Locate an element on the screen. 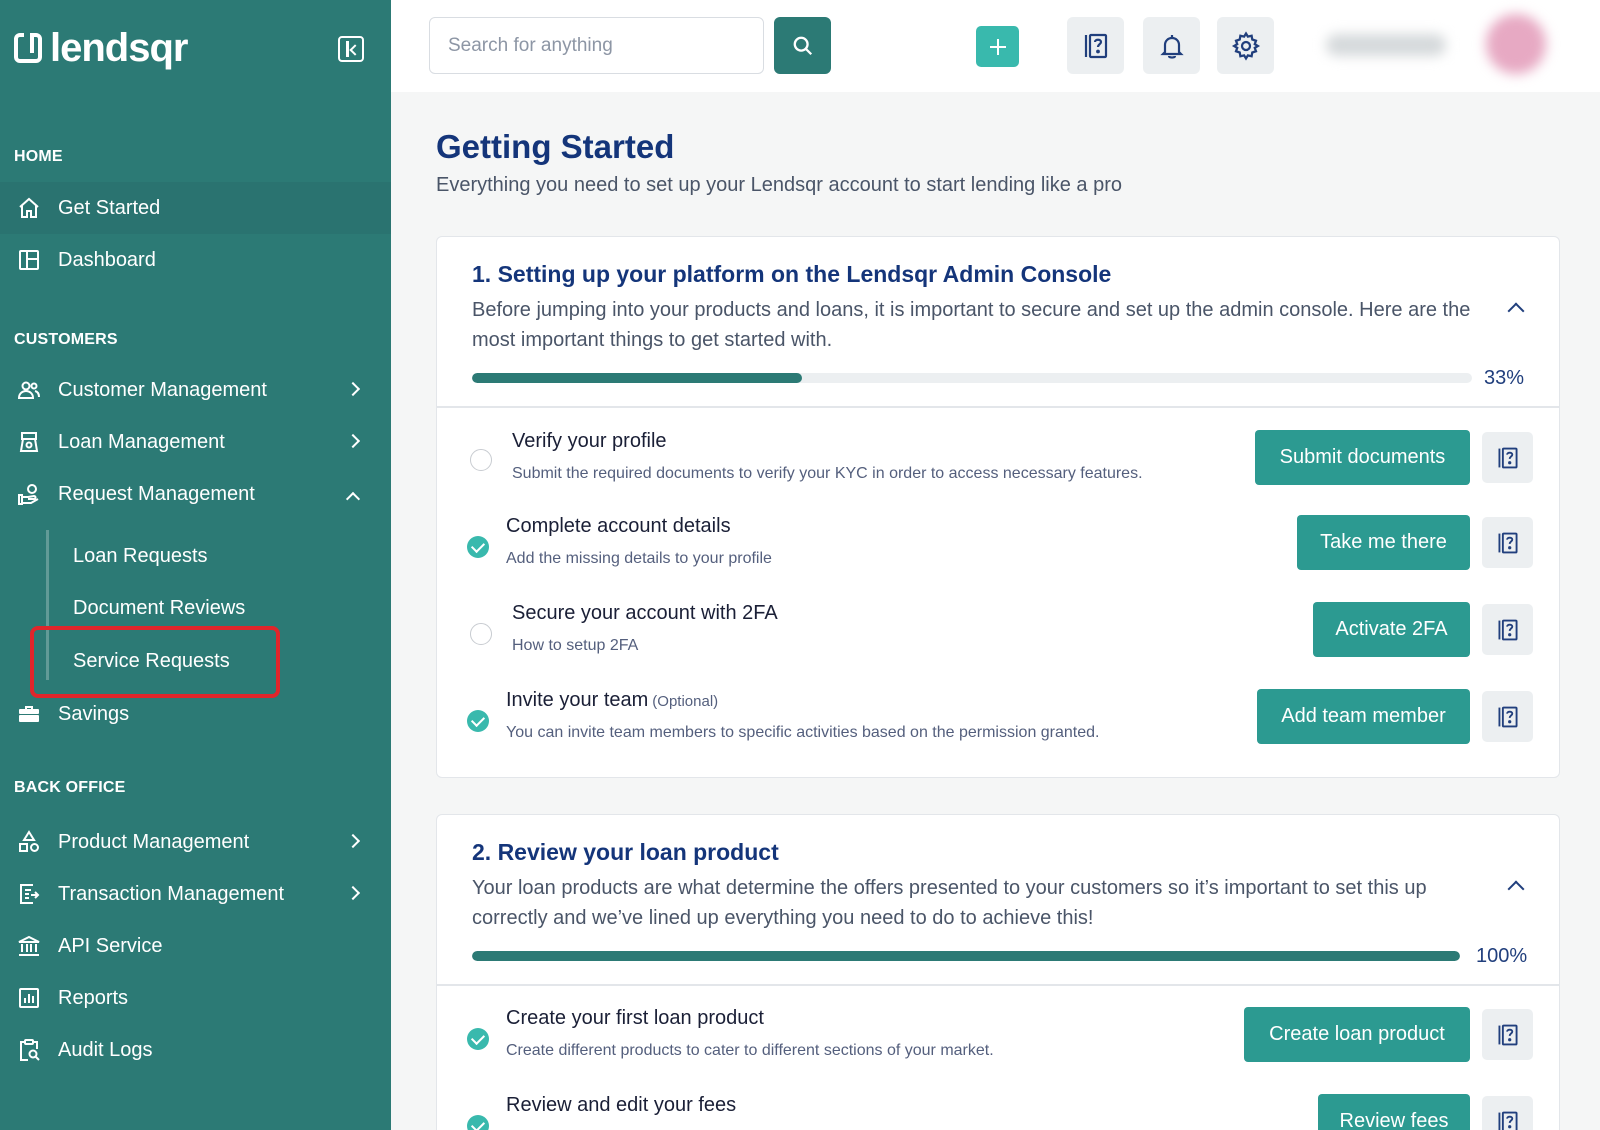 The image size is (1600, 1130). sidebar-item-label: Request Management is located at coordinates (156, 493).